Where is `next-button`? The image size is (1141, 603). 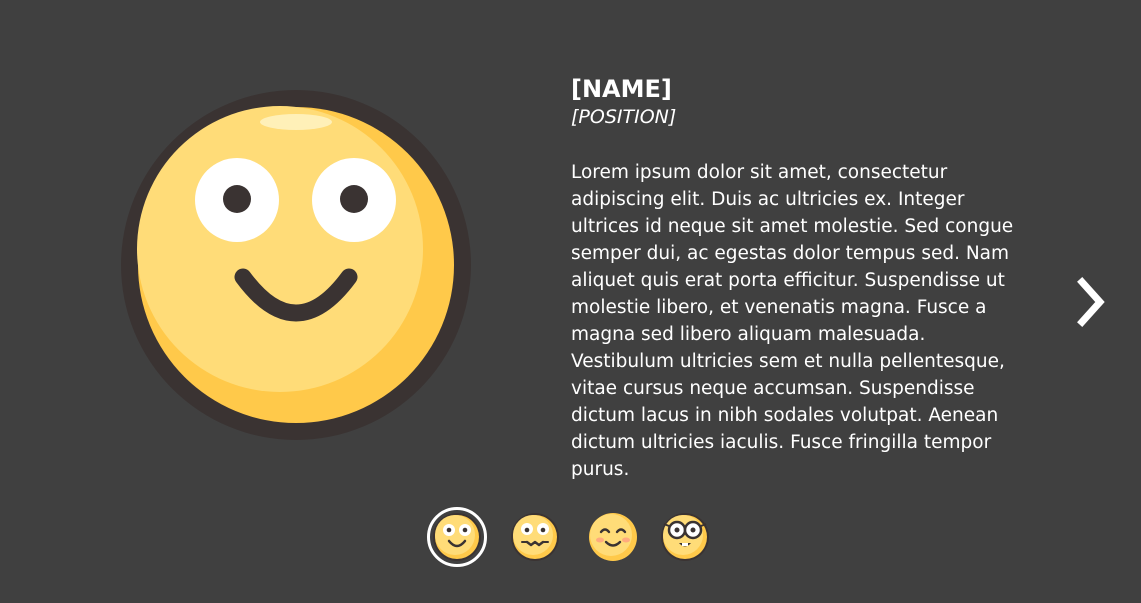 next-button is located at coordinates (1092, 302).